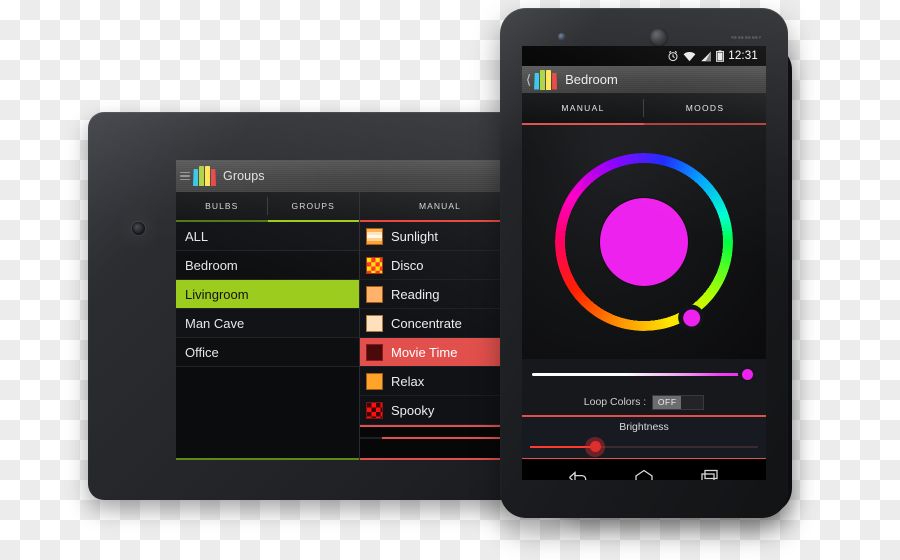  I want to click on saturation-handle, so click(747, 374).